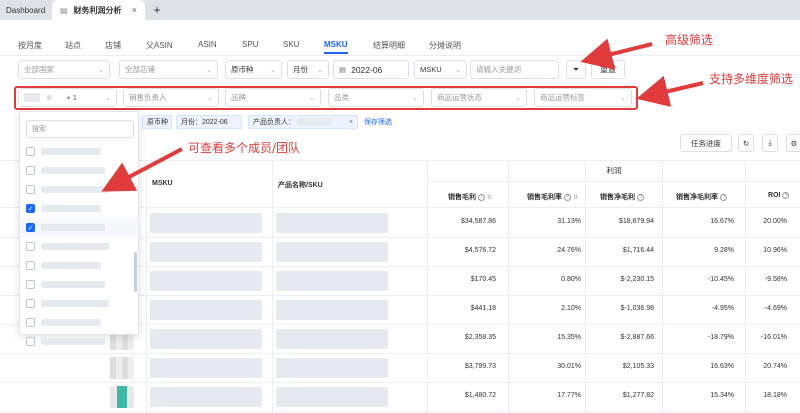  Describe the element at coordinates (326, 98) in the screenshot. I see `highlight-box` at that location.